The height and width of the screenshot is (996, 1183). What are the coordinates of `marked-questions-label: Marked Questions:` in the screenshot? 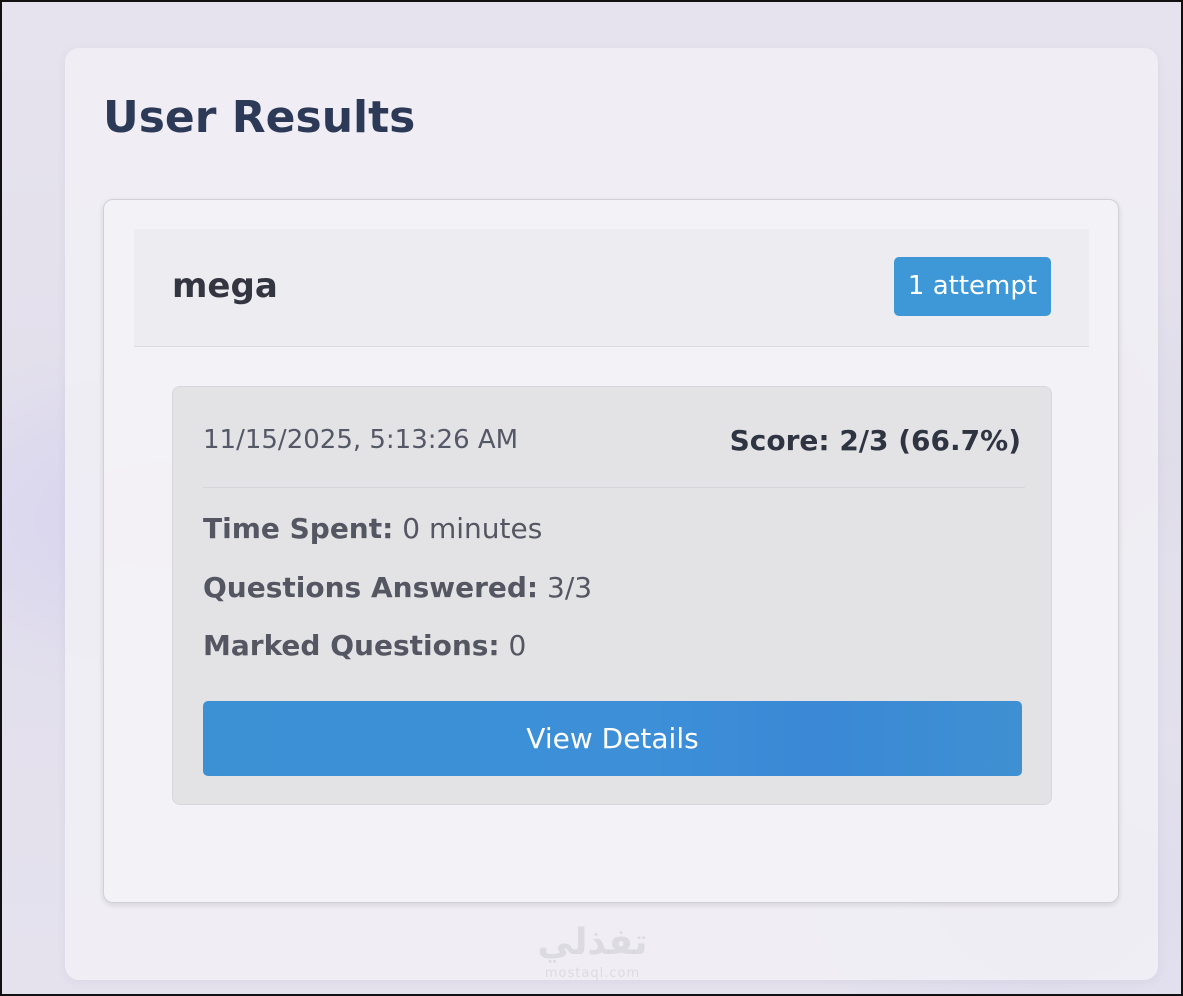 It's located at (351, 645).